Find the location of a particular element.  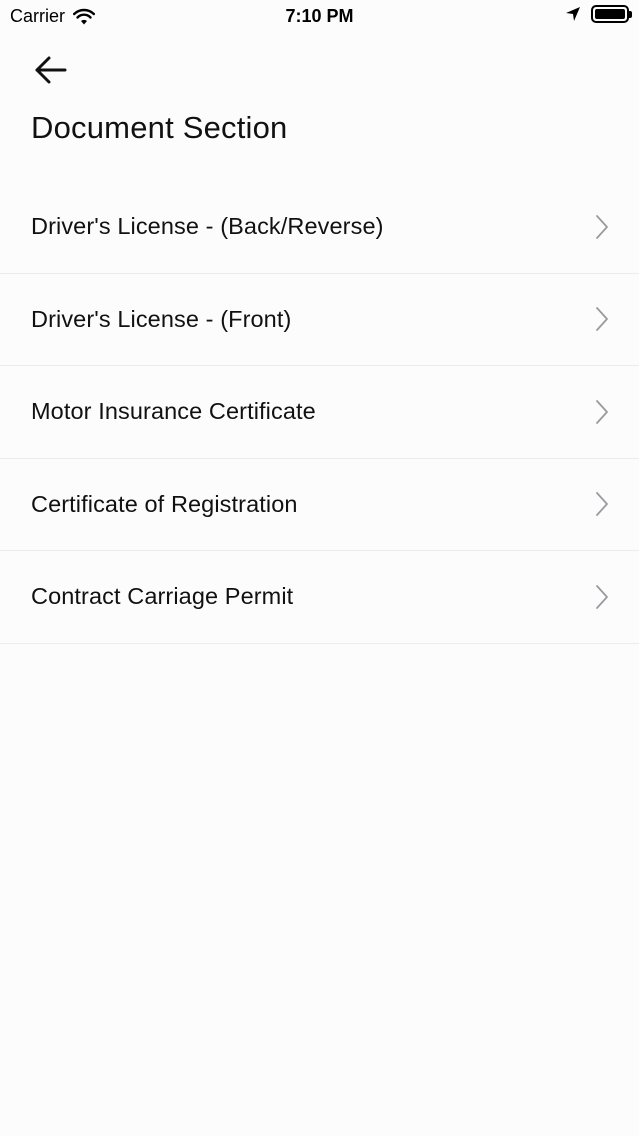

back-button is located at coordinates (50, 70).